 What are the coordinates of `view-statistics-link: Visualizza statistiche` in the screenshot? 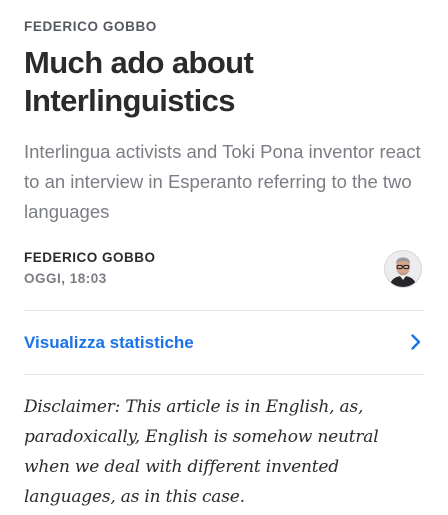 It's located at (224, 342).